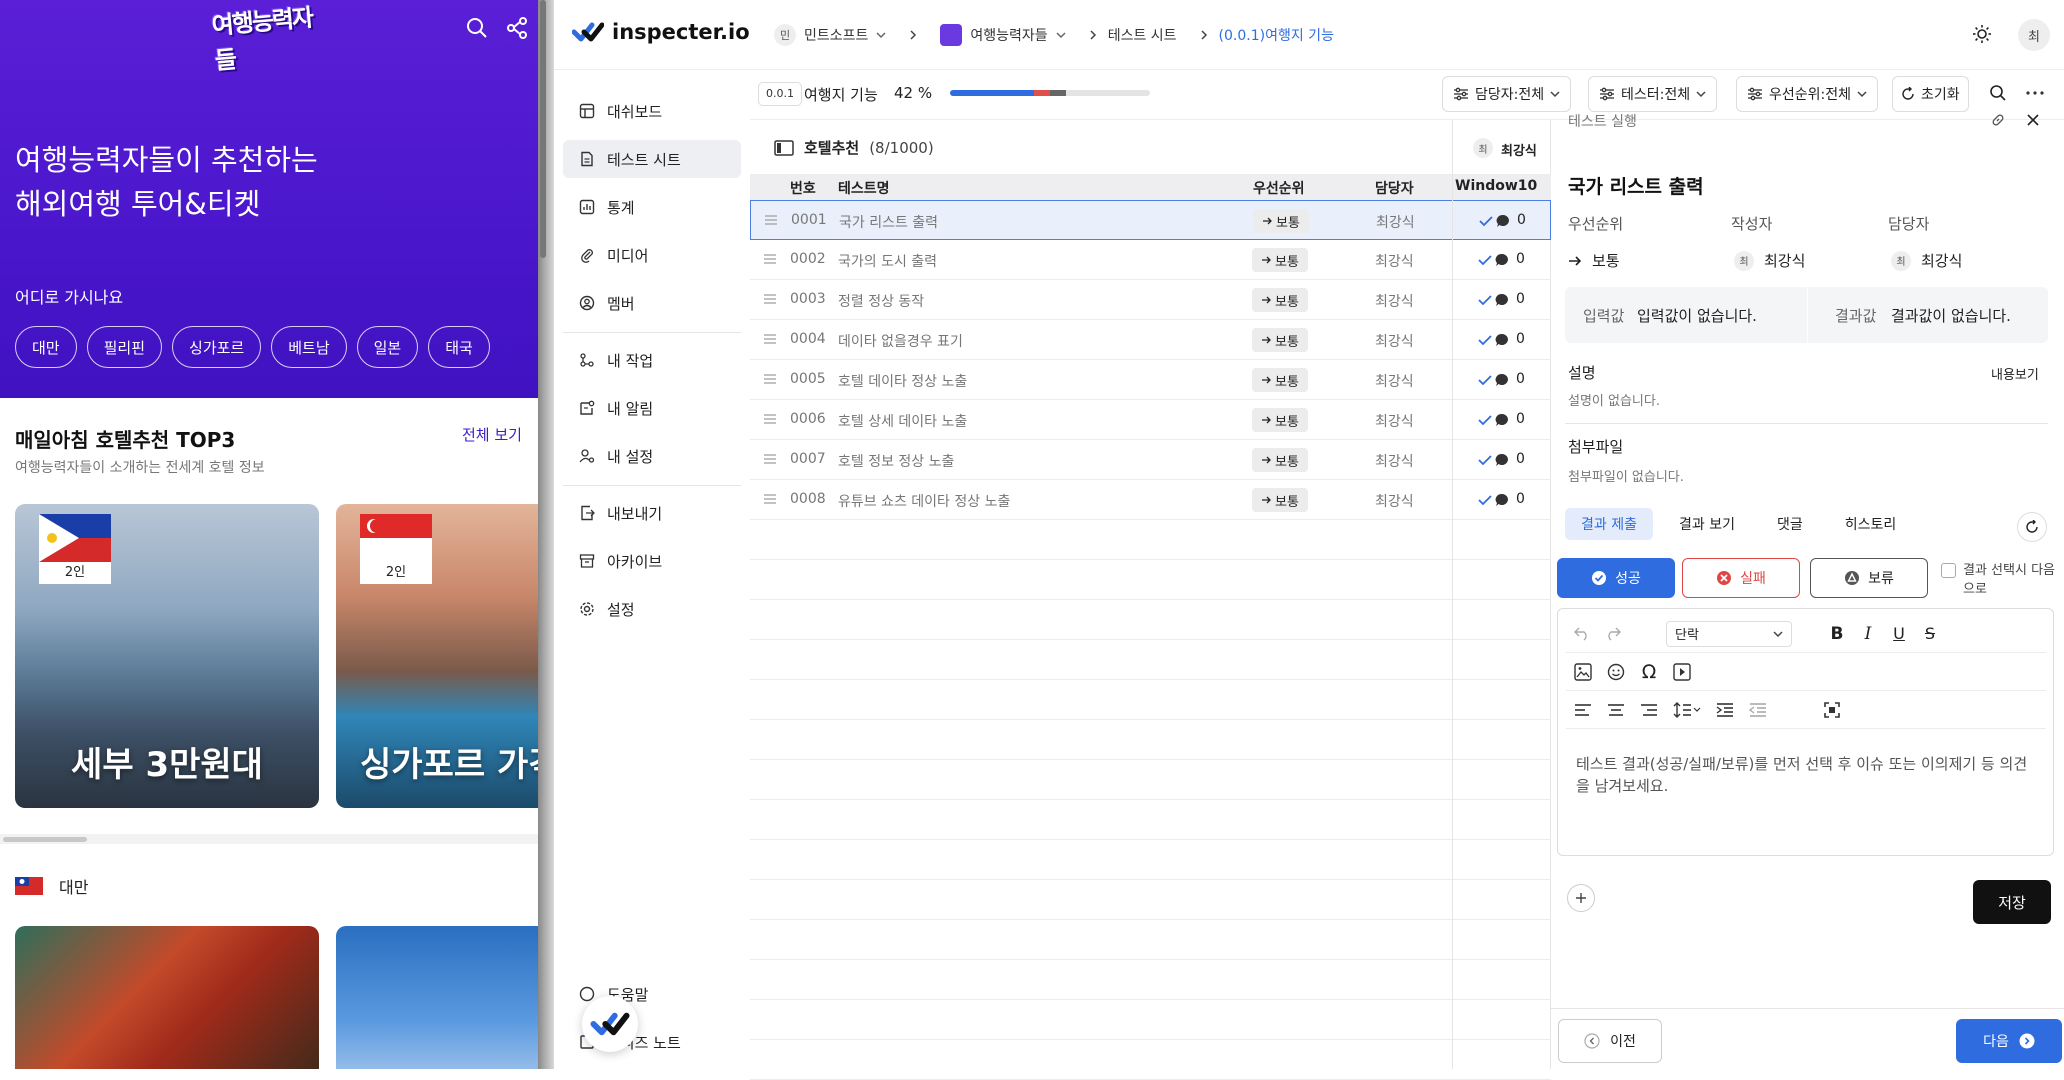  I want to click on sidebar-item-settings: 설정, so click(652, 609).